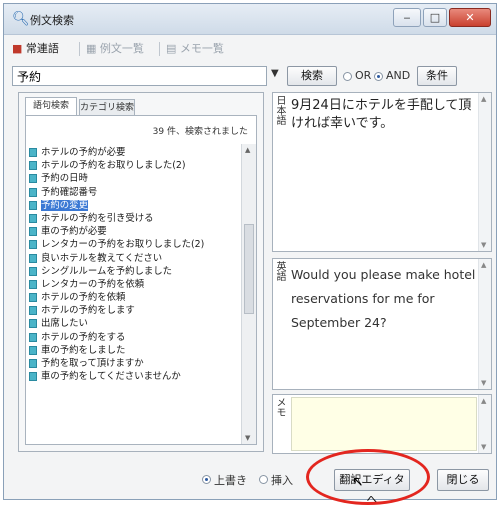 This screenshot has width=500, height=510. I want to click on list-item-label: シングルルームを予約しました, so click(106, 271).